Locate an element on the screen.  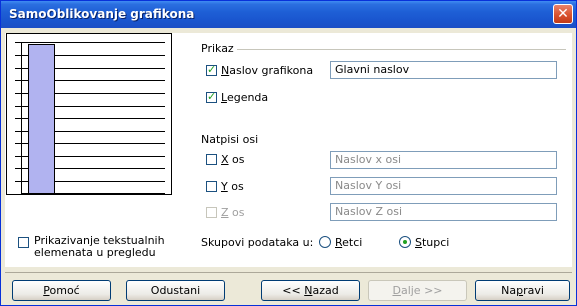
window-title: SamoOblikovanje grafikona is located at coordinates (102, 14).